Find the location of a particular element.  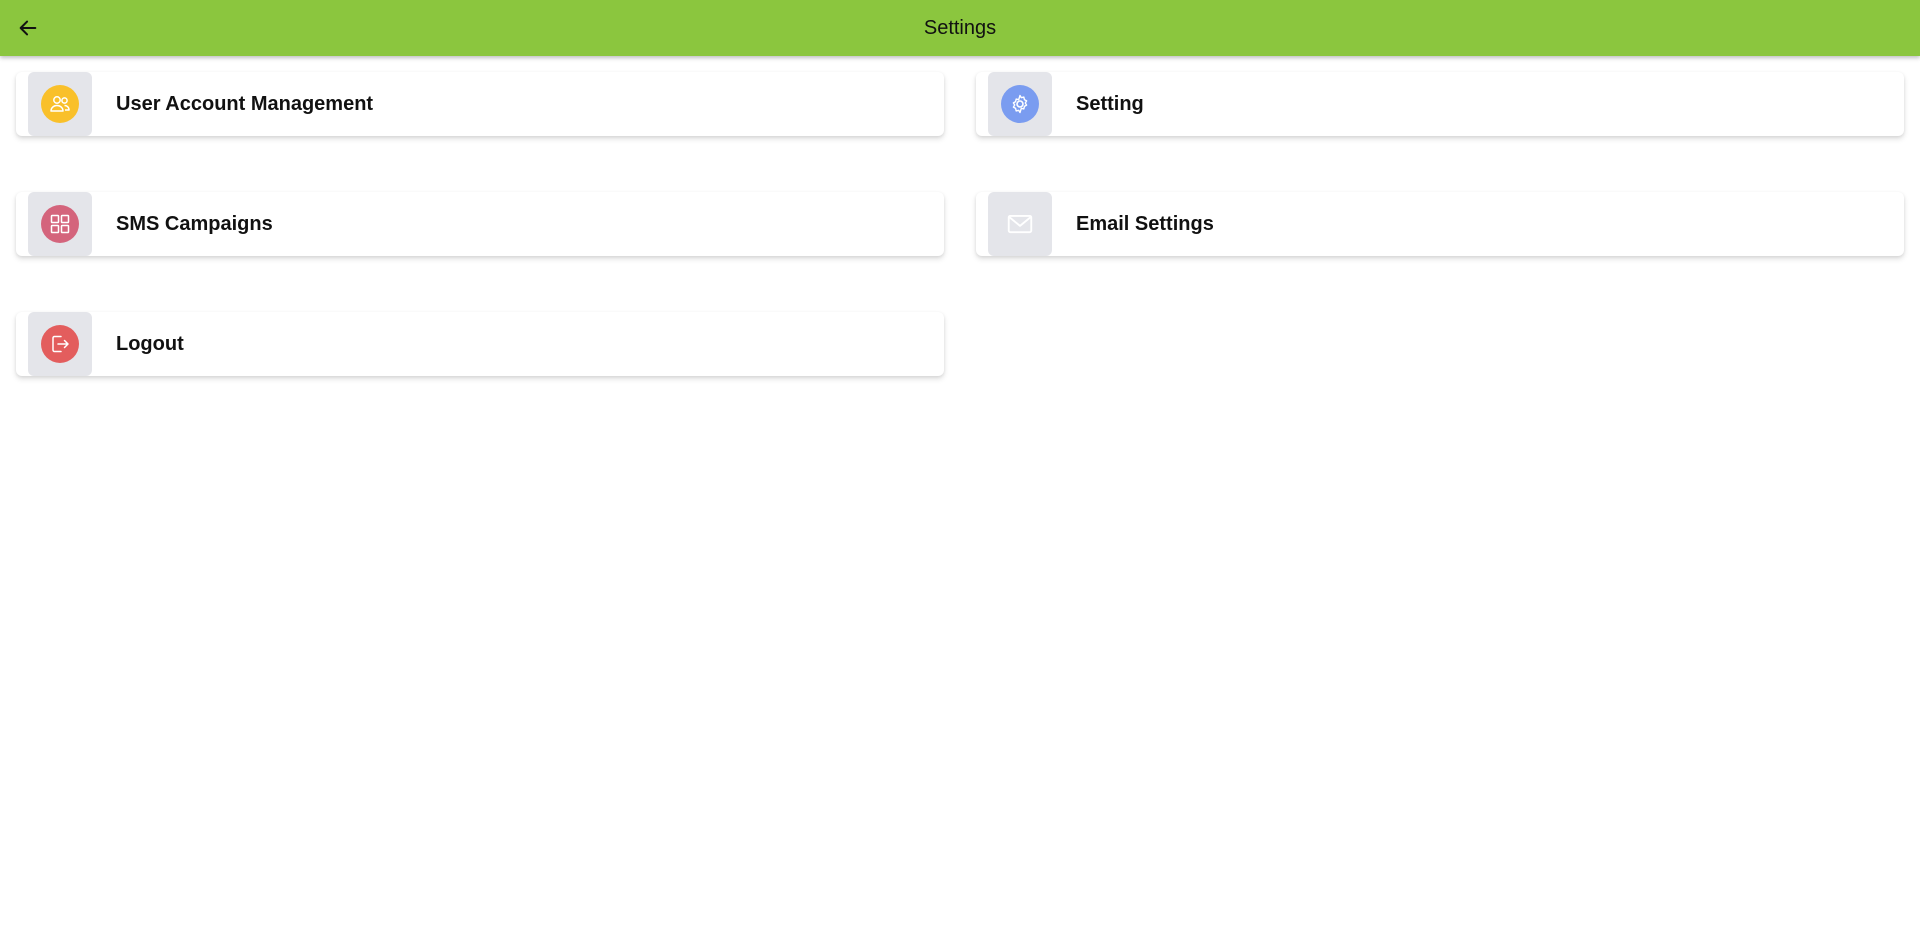

card-logout: Logout is located at coordinates (480, 344).